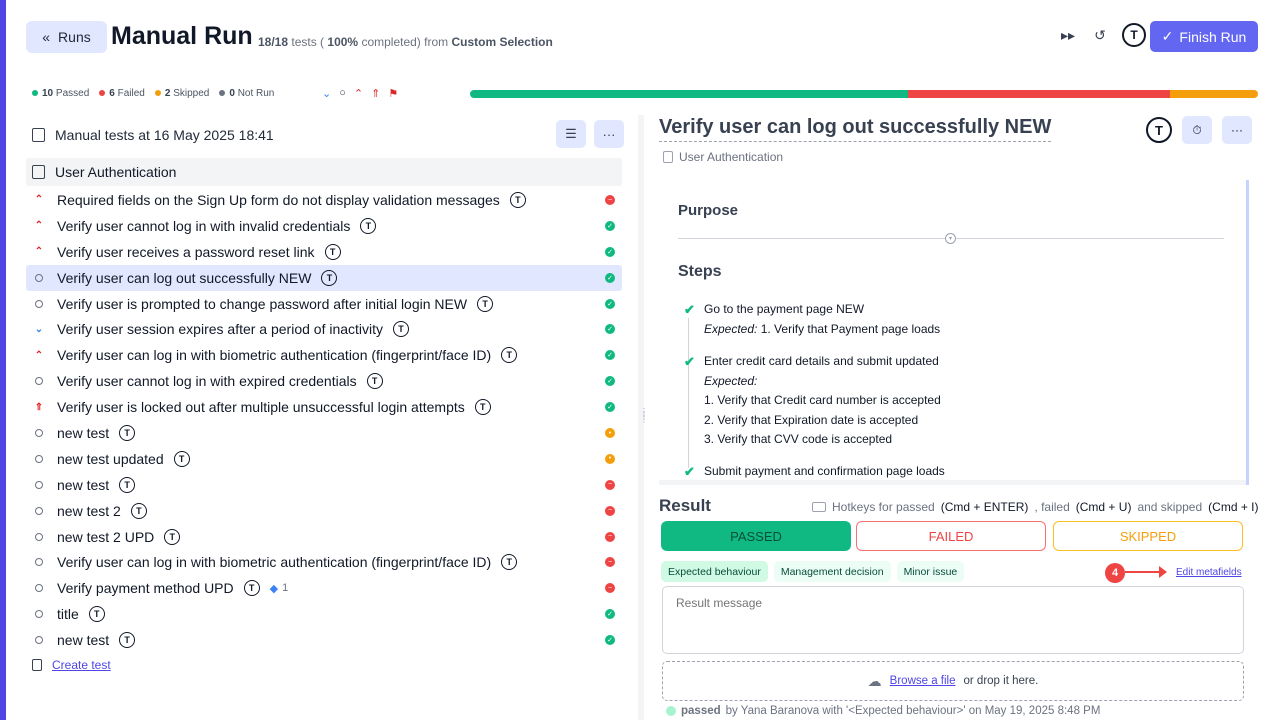 This screenshot has width=1280, height=720. I want to click on list-more-button: ···, so click(609, 134).